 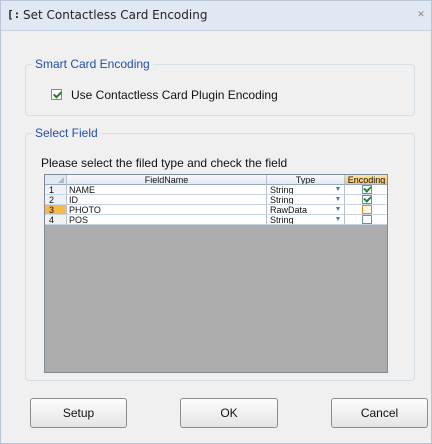 What do you see at coordinates (56, 210) in the screenshot?
I see `row-number: 3` at bounding box center [56, 210].